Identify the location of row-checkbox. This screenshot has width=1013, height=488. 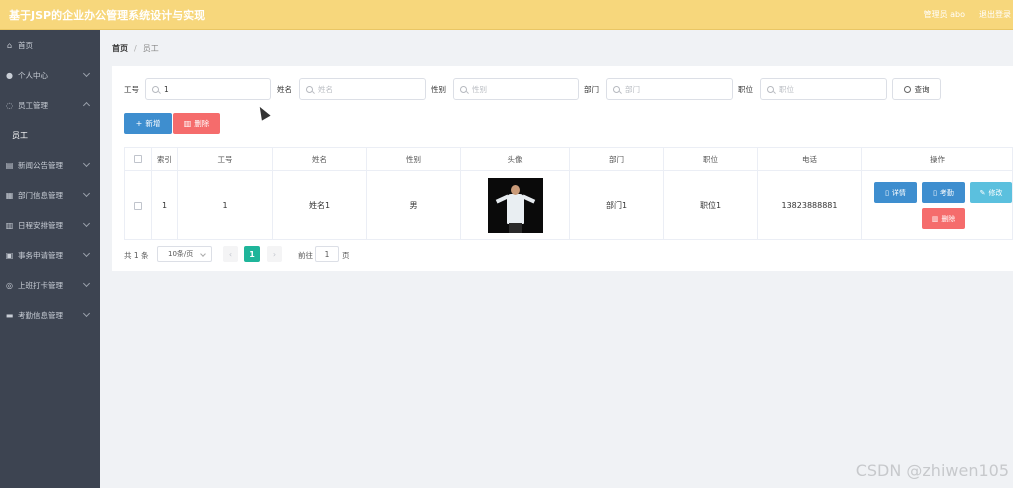
(138, 205).